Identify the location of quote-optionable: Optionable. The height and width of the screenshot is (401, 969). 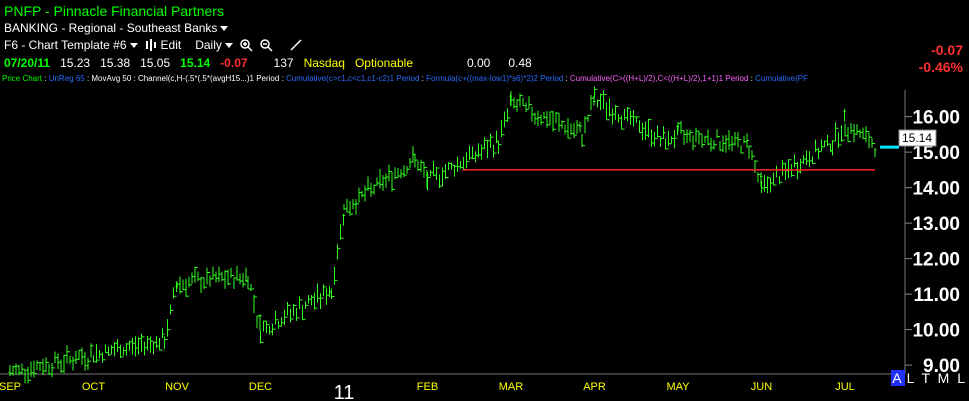
(383, 63).